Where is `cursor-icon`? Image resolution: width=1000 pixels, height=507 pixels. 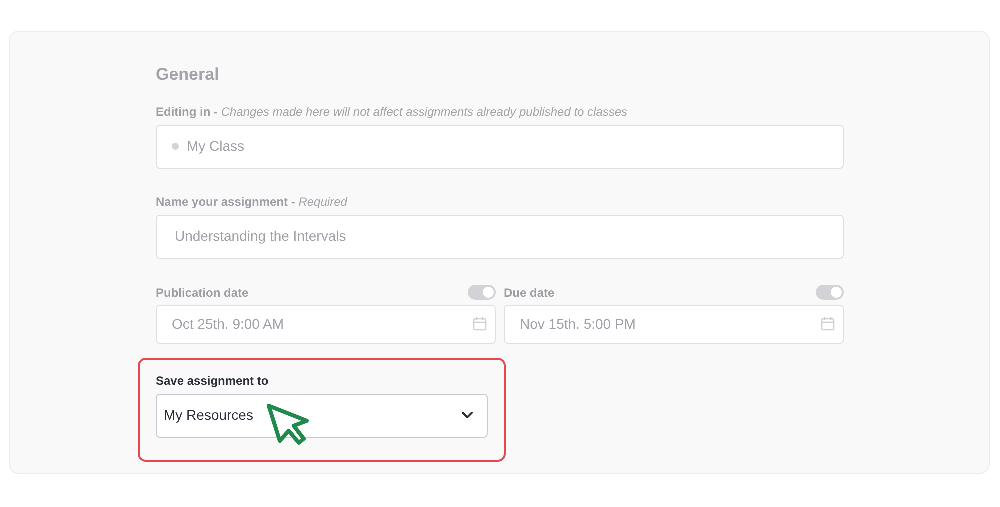 cursor-icon is located at coordinates (289, 425).